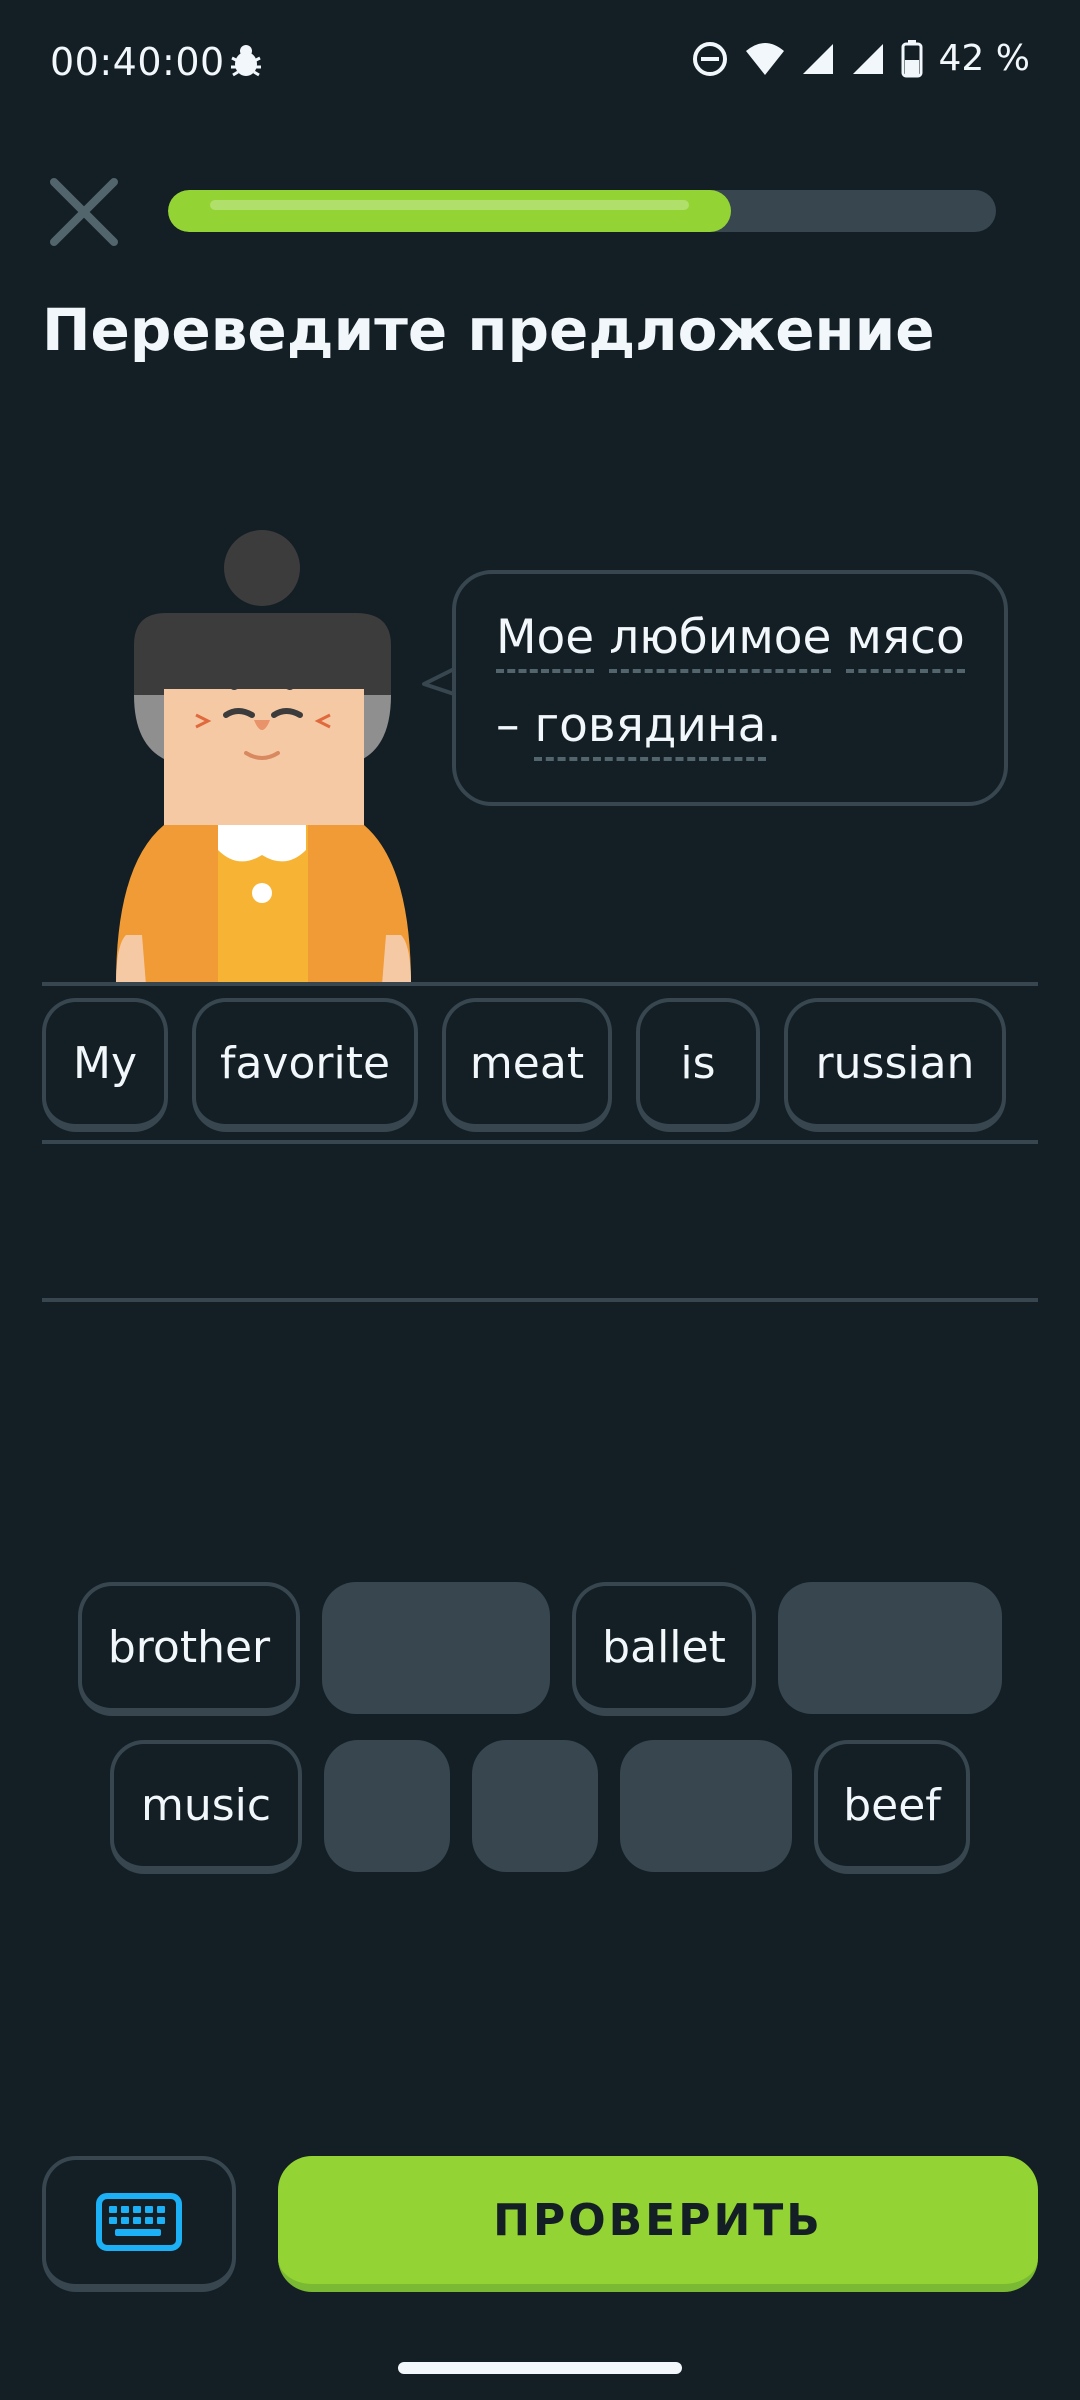 Image resolution: width=1080 pixels, height=2400 pixels. What do you see at coordinates (984, 58) in the screenshot?
I see `battery-percentage: 42 %` at bounding box center [984, 58].